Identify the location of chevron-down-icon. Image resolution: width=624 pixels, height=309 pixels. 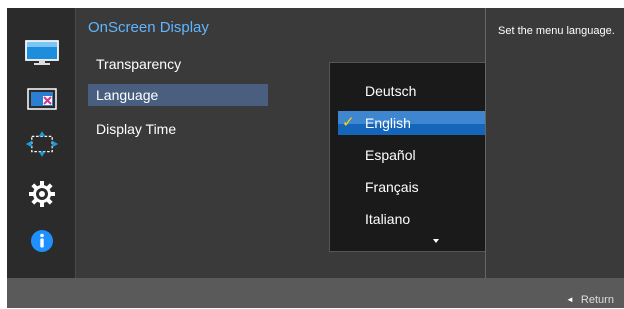
(436, 241).